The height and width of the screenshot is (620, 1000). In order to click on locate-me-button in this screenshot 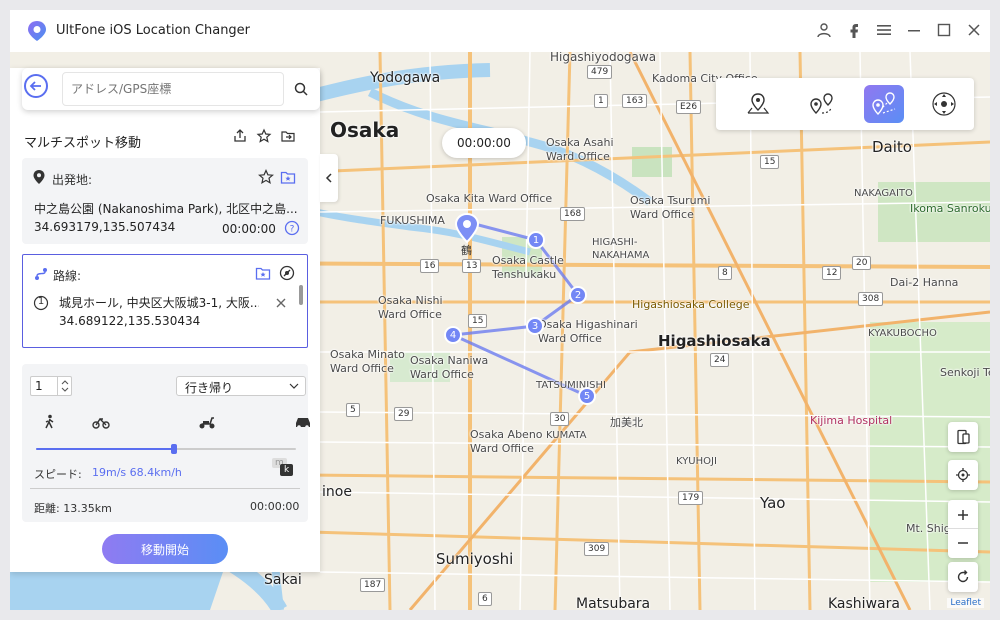, I will do `click(963, 475)`.